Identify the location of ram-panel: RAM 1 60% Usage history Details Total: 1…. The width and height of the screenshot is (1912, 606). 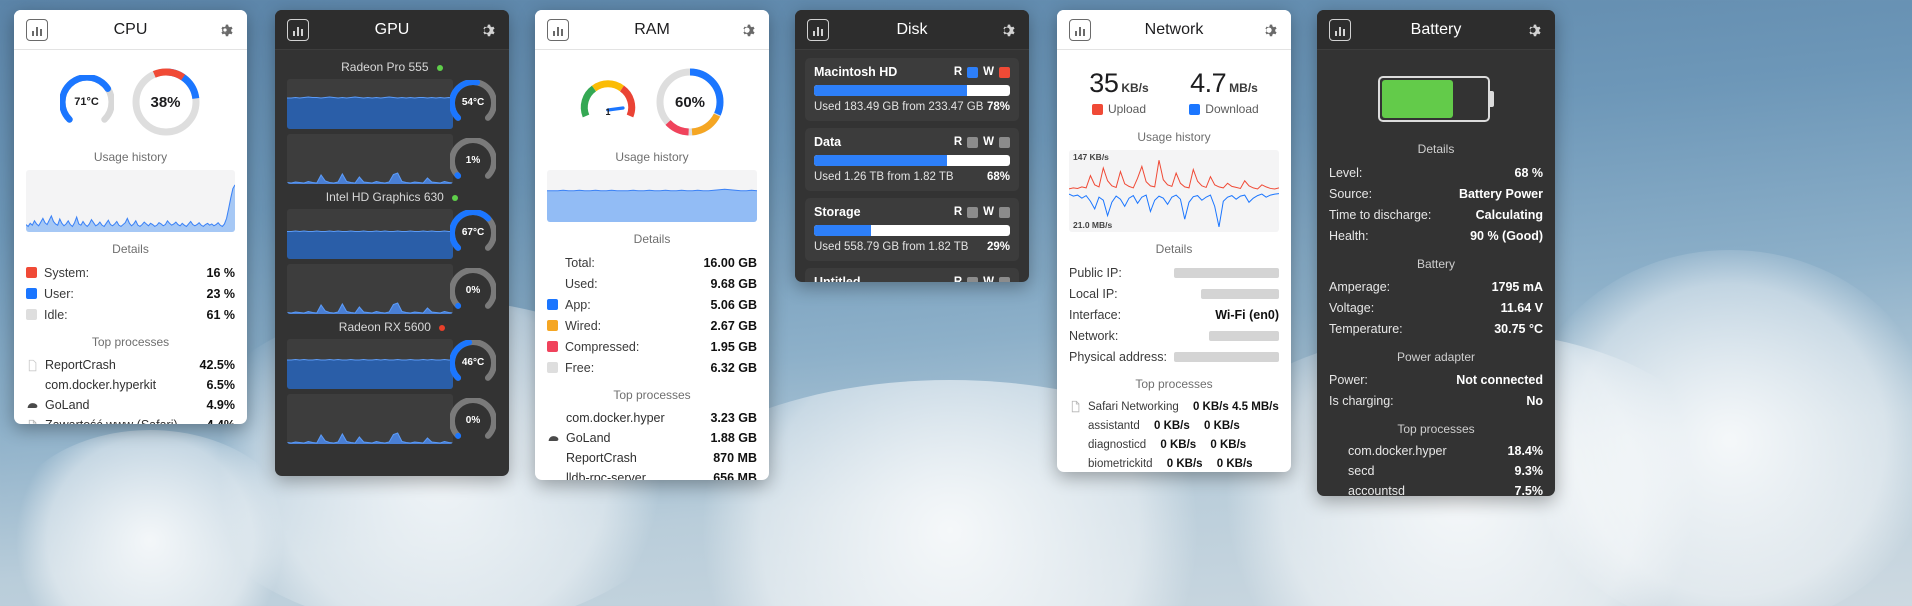
(652, 245).